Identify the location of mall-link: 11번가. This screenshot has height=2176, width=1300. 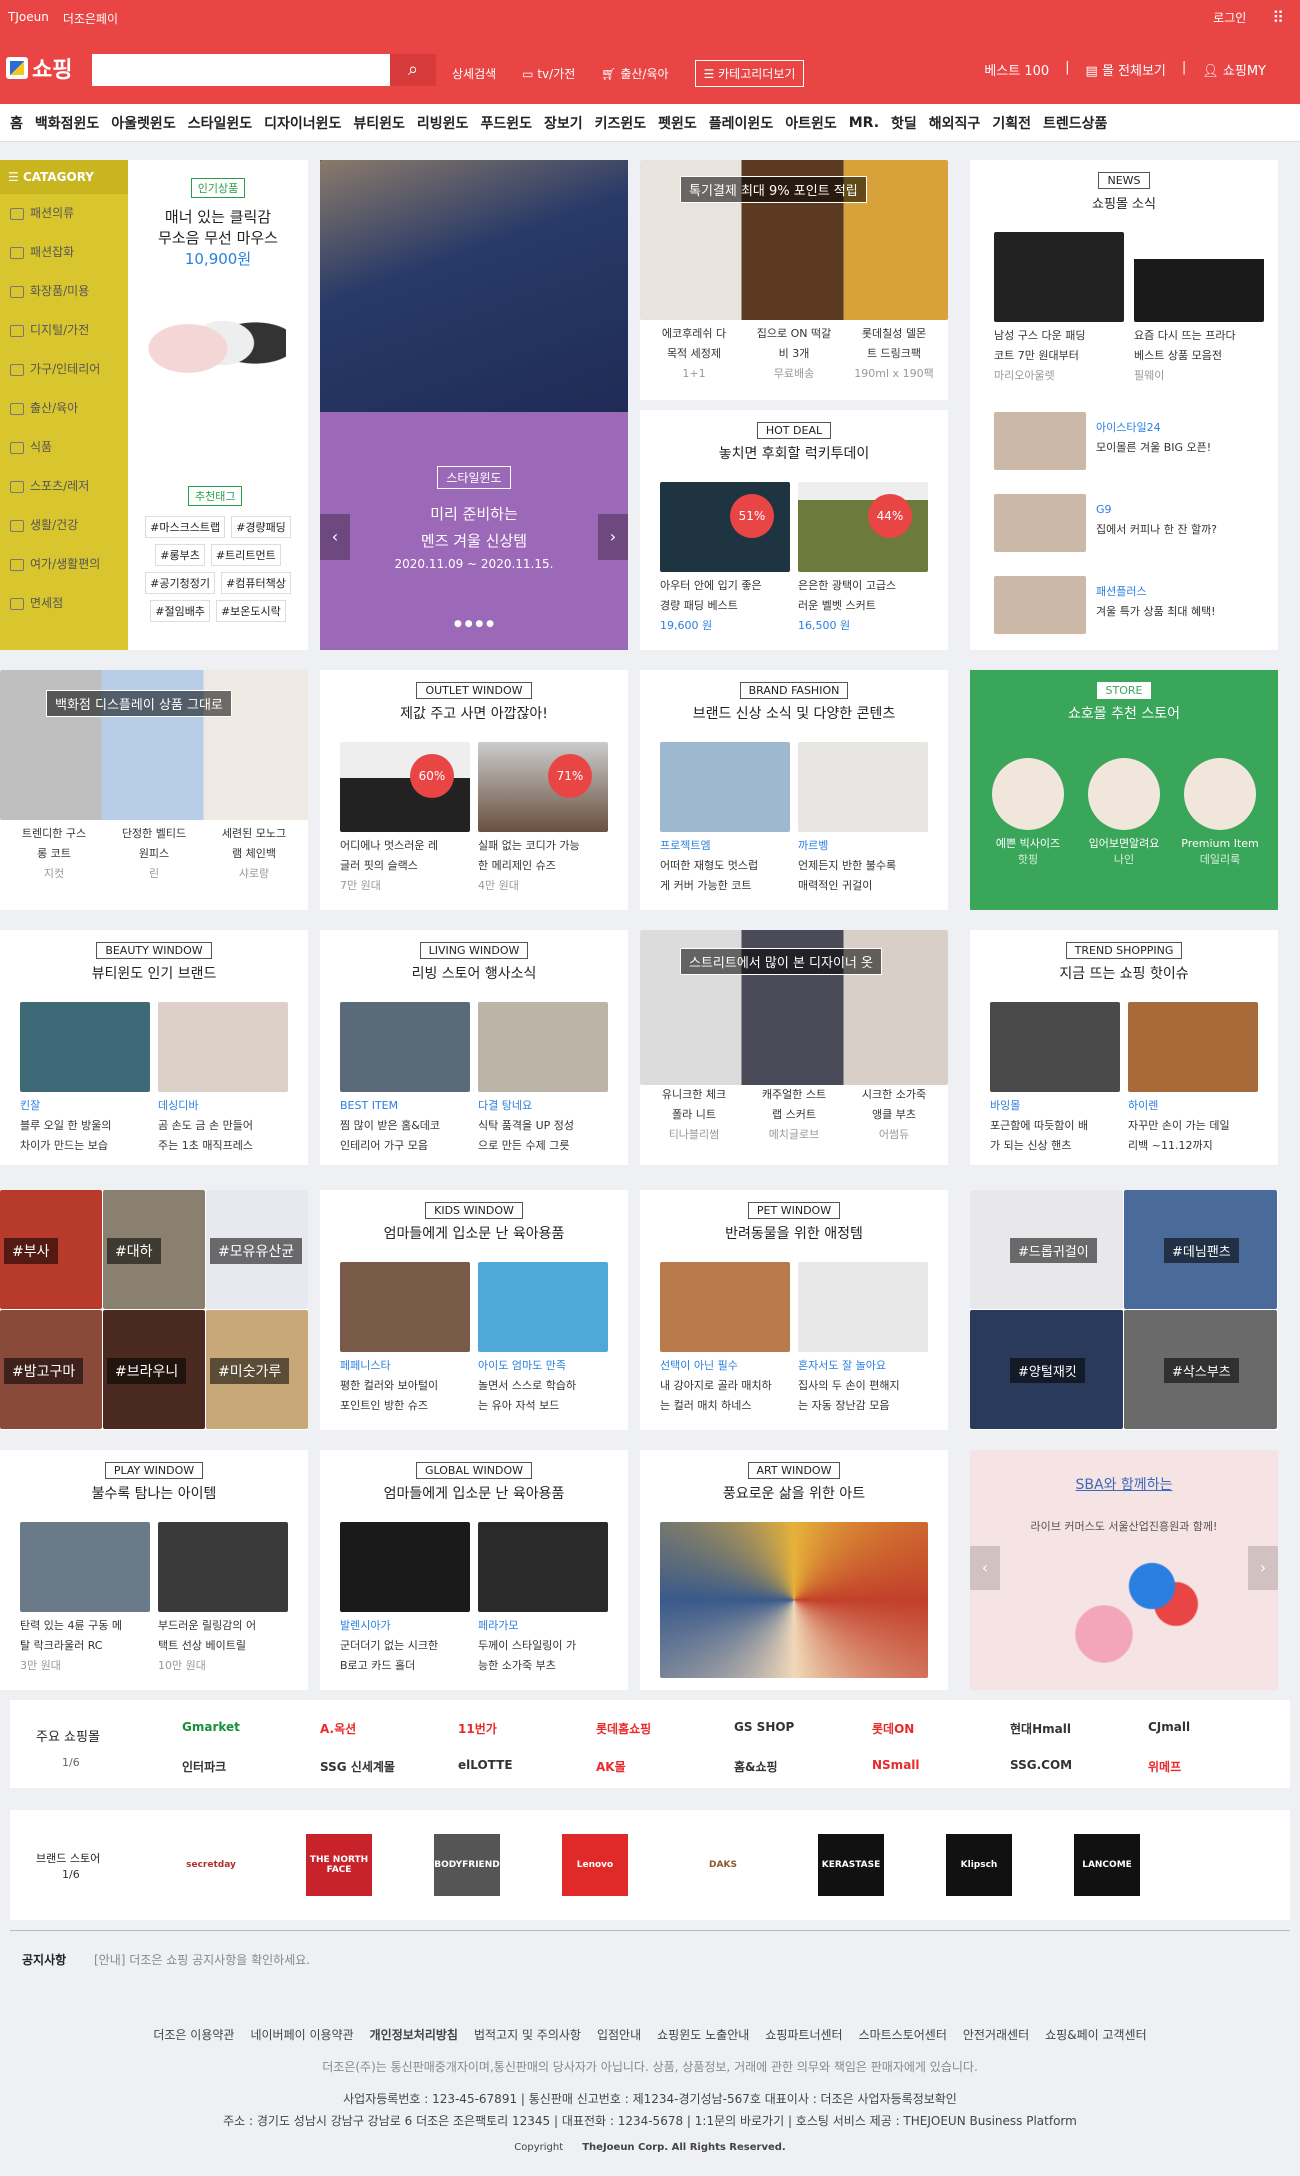
(477, 1728).